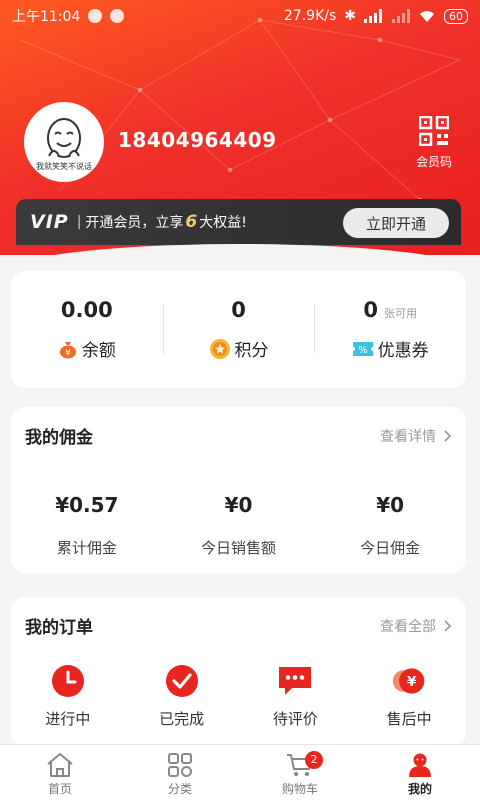  Describe the element at coordinates (370, 310) in the screenshot. I see `coupon-value: 0` at that location.